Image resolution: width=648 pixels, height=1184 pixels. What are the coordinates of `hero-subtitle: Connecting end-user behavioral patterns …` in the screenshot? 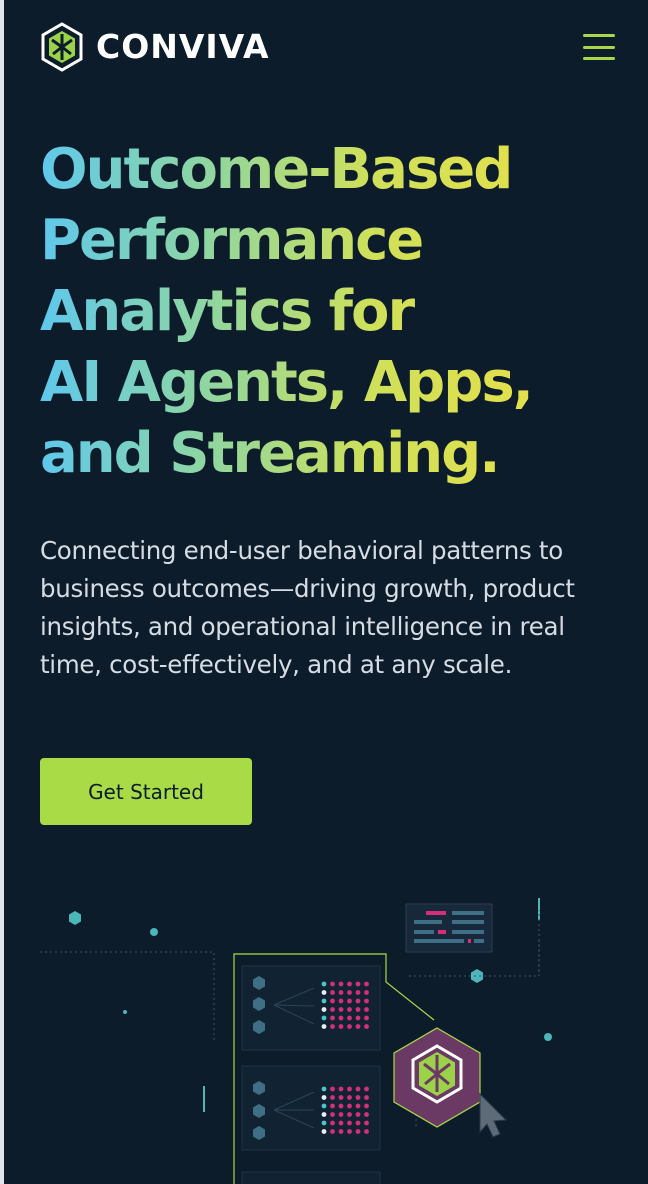 It's located at (307, 607).